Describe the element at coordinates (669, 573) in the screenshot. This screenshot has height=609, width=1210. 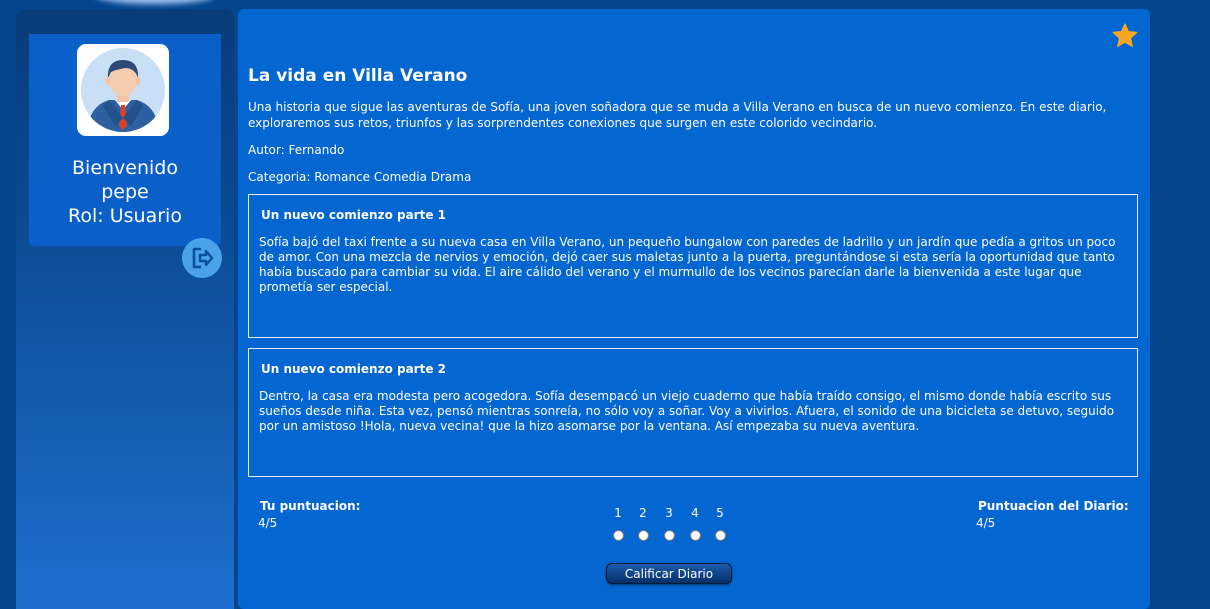
I see `rate-diary-button: Calificar Diario` at that location.